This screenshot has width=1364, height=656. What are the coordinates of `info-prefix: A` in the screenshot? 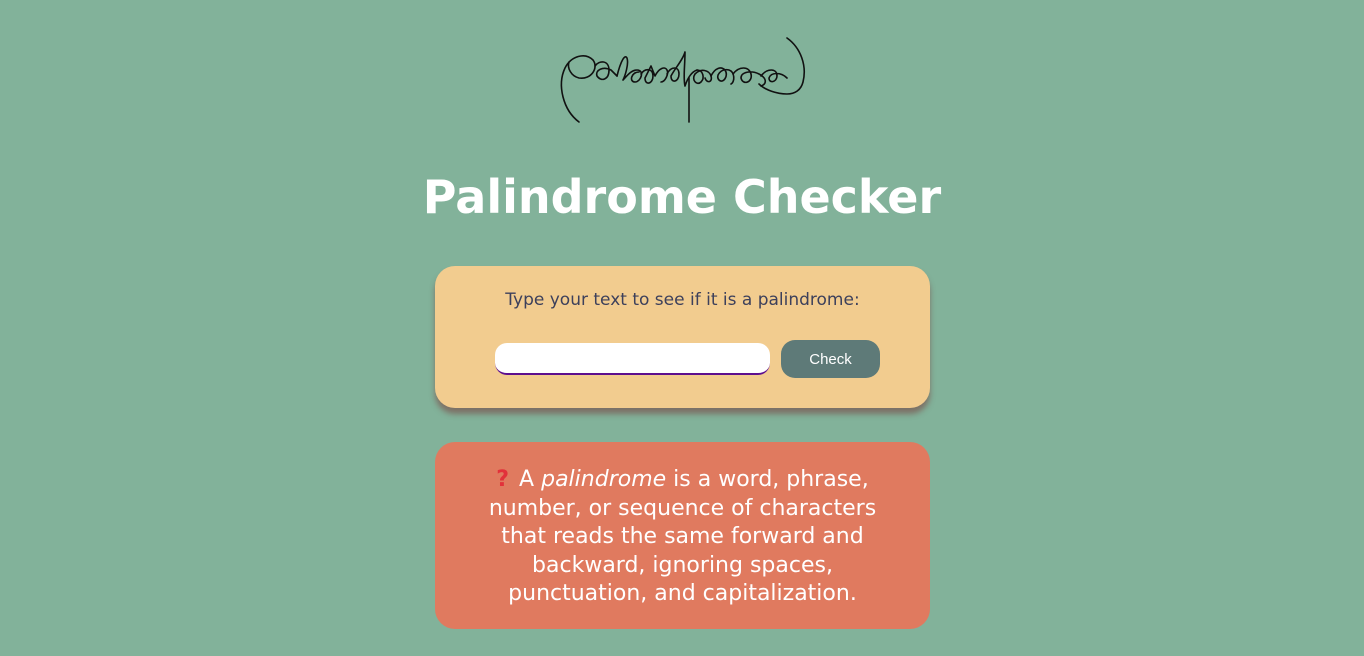 It's located at (527, 479).